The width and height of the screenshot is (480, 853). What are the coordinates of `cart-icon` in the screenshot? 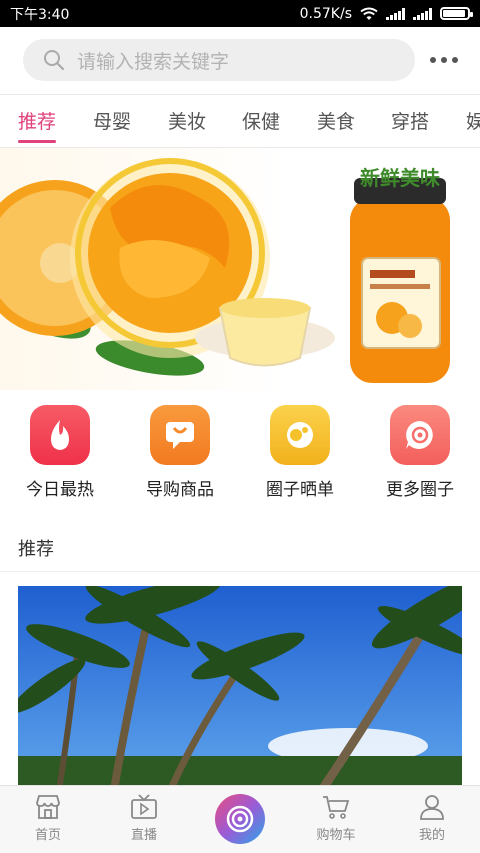 It's located at (336, 807).